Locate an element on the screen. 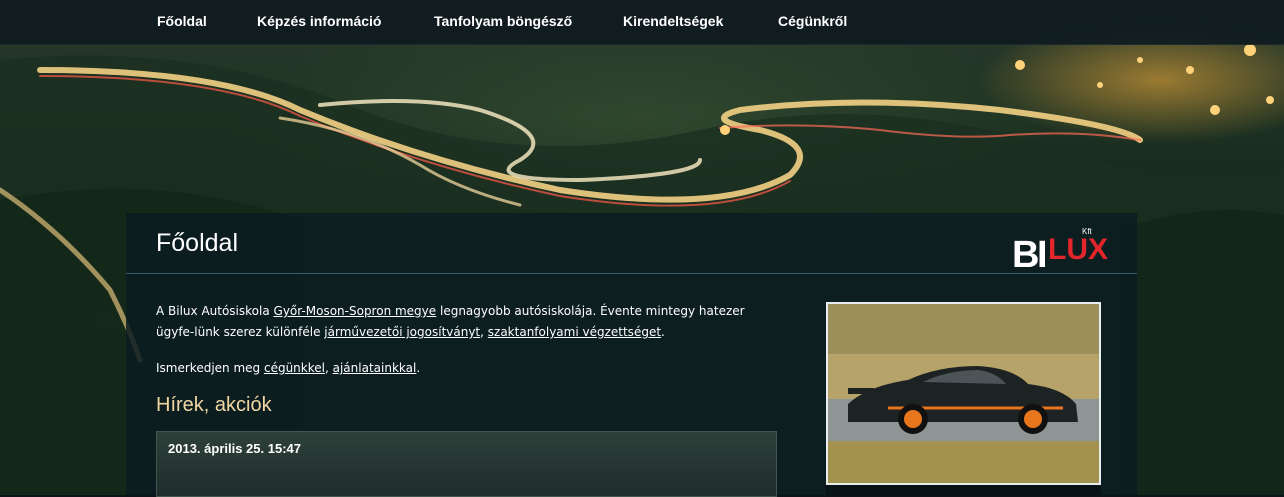 The height and width of the screenshot is (497, 1284). news-item-date: 2013. április 25. 15:47 is located at coordinates (234, 448).